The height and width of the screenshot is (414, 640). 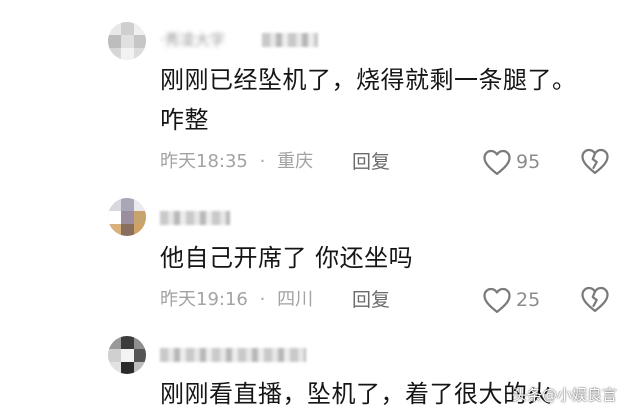 I want to click on like-count: 25, so click(x=528, y=300).